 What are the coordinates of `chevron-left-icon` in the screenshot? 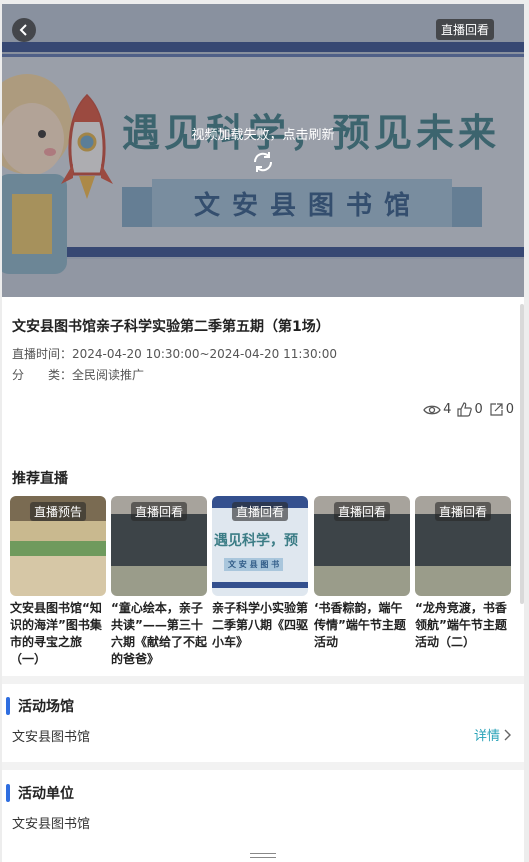 It's located at (23, 30).